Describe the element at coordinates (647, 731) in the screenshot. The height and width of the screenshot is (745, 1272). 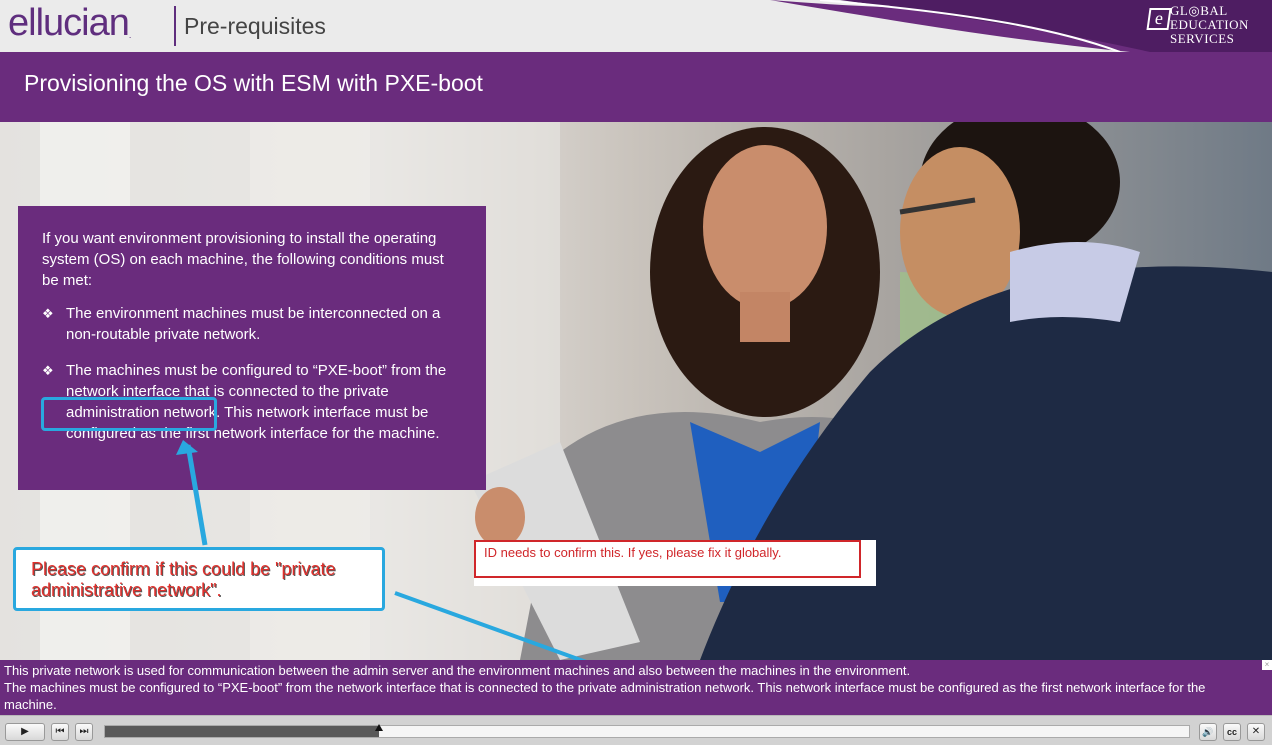
I see `seek-bar` at that location.